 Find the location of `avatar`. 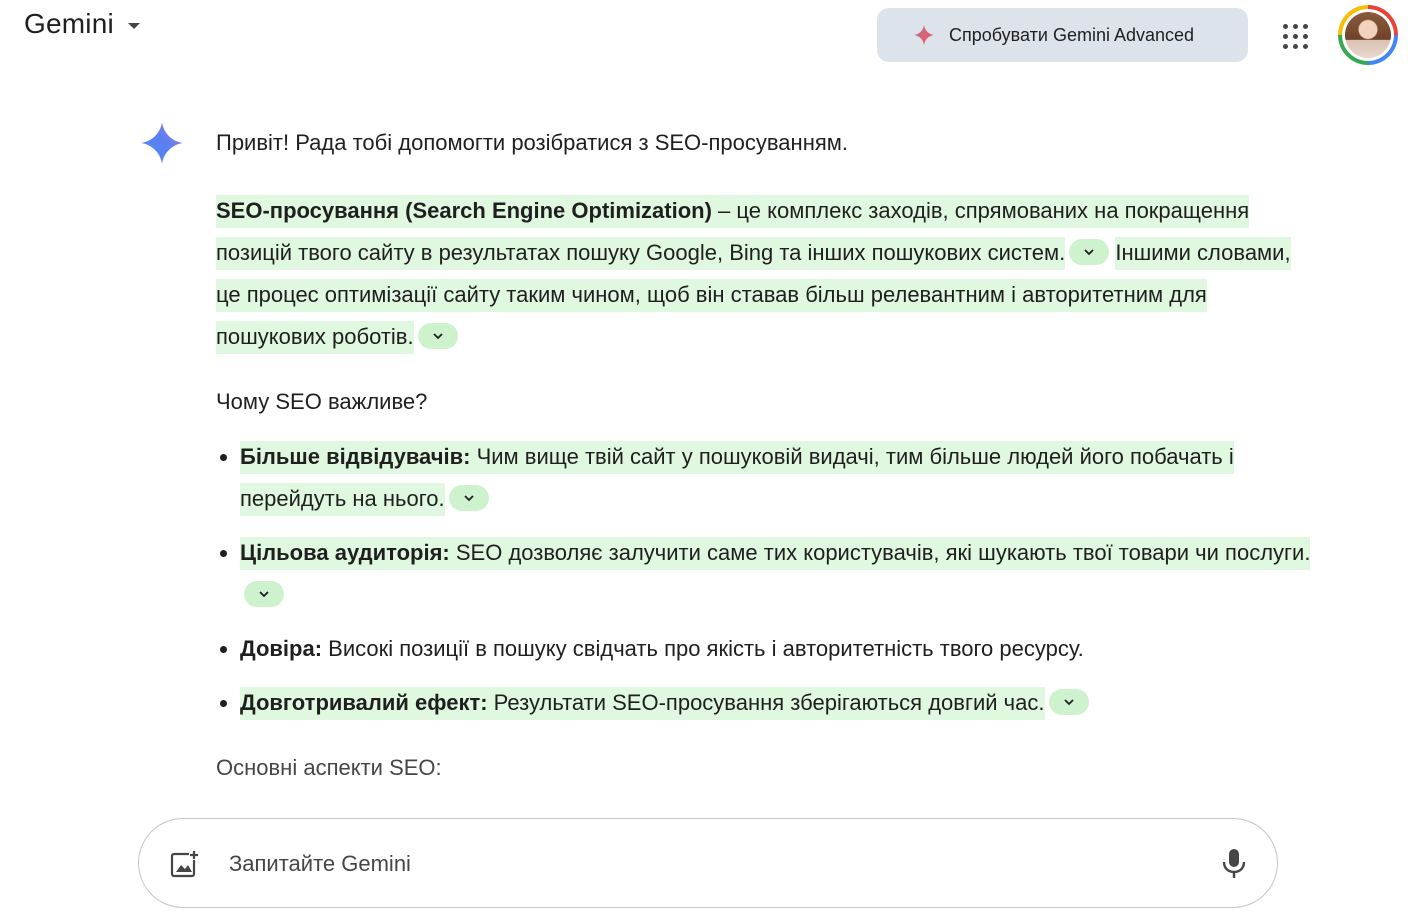

avatar is located at coordinates (1368, 35).